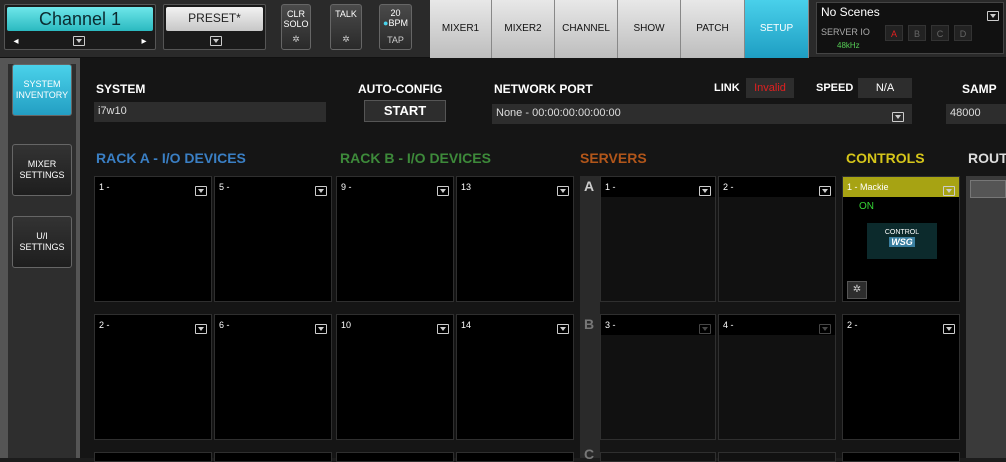  Describe the element at coordinates (558, 113) in the screenshot. I see `network-port-value: None - 00:00:00:00:00:00` at that location.